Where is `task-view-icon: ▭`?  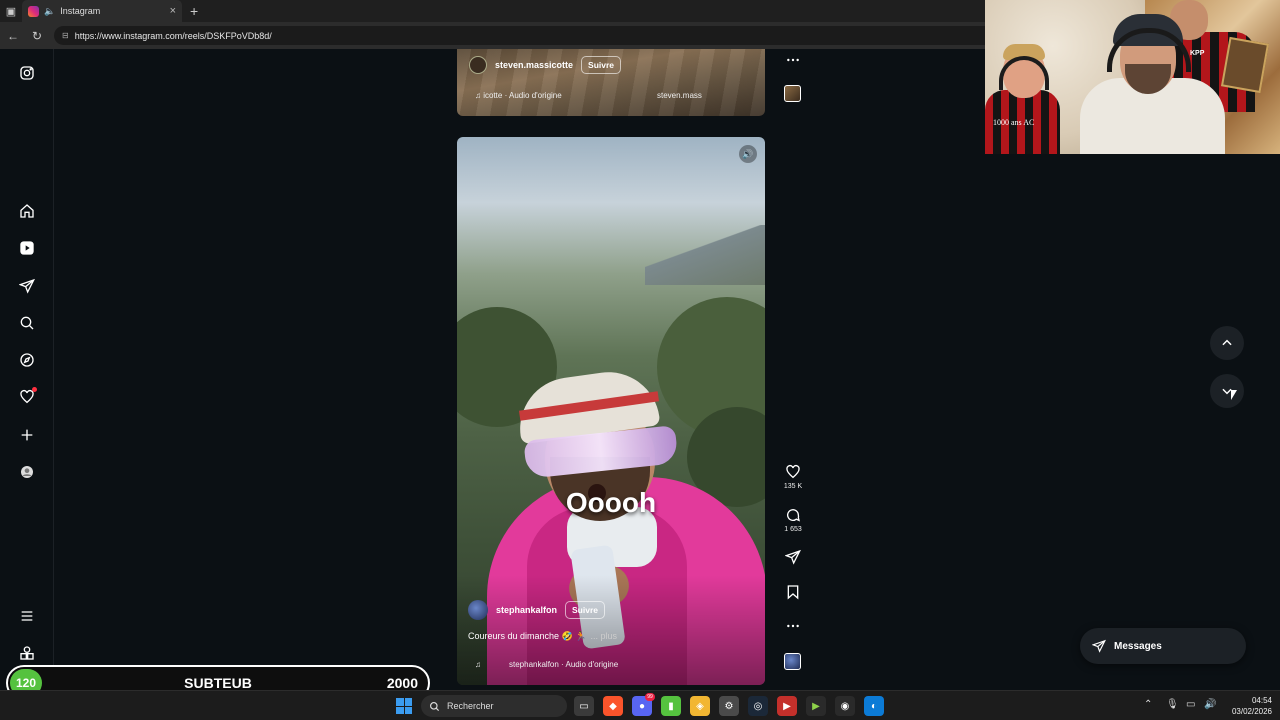
task-view-icon: ▭ is located at coordinates (584, 706).